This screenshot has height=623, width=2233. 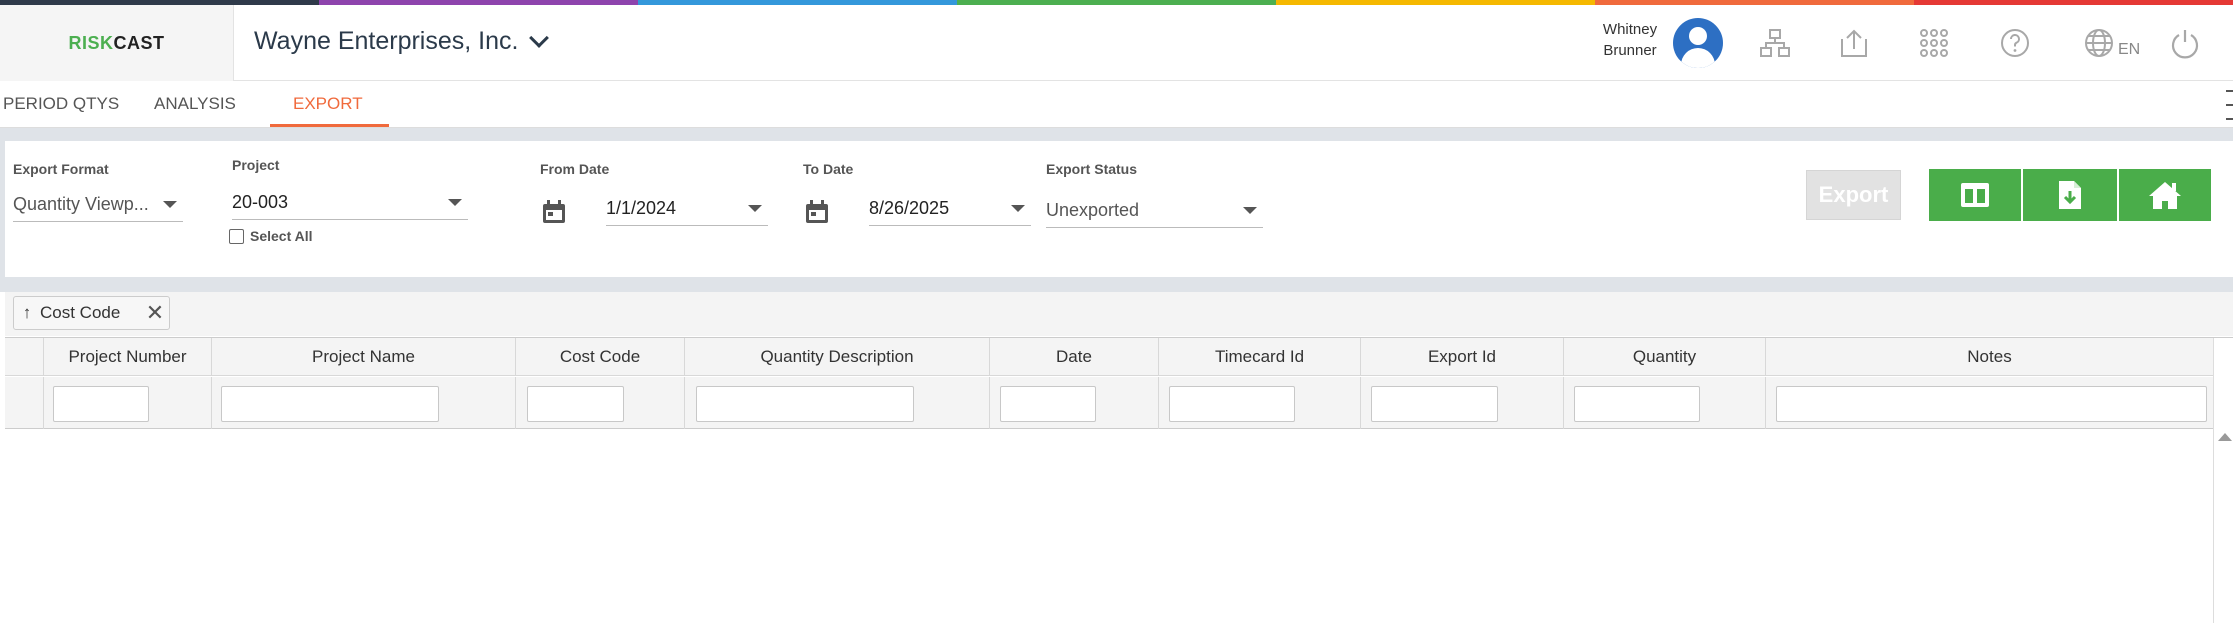 I want to click on column-header-timecard-id: Timecard Id, so click(x=1259, y=357).